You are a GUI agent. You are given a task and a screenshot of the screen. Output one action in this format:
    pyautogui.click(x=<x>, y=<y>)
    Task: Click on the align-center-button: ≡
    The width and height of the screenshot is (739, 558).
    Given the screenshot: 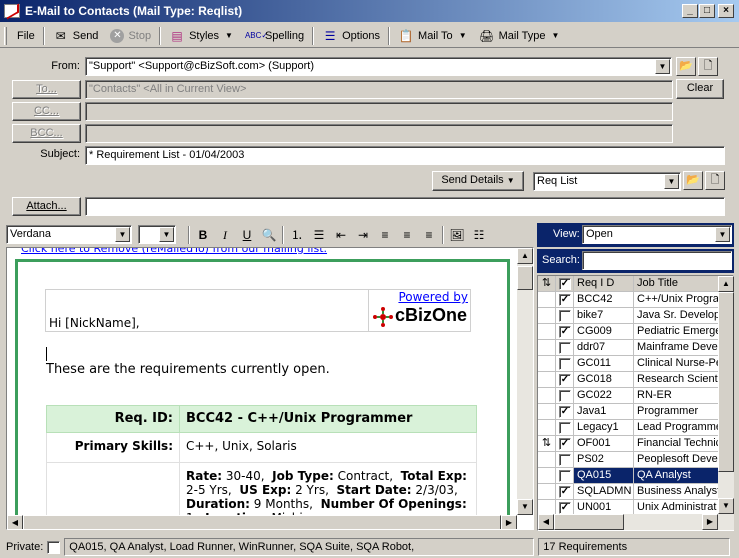 What is the action you would take?
    pyautogui.click(x=407, y=235)
    